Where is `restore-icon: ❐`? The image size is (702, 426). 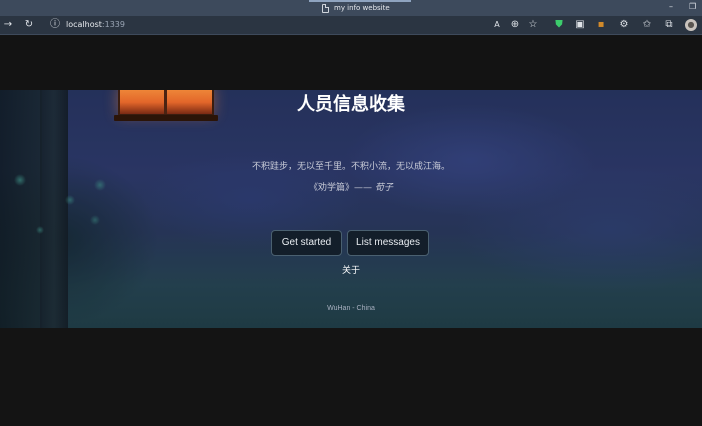 restore-icon: ❐ is located at coordinates (692, 7).